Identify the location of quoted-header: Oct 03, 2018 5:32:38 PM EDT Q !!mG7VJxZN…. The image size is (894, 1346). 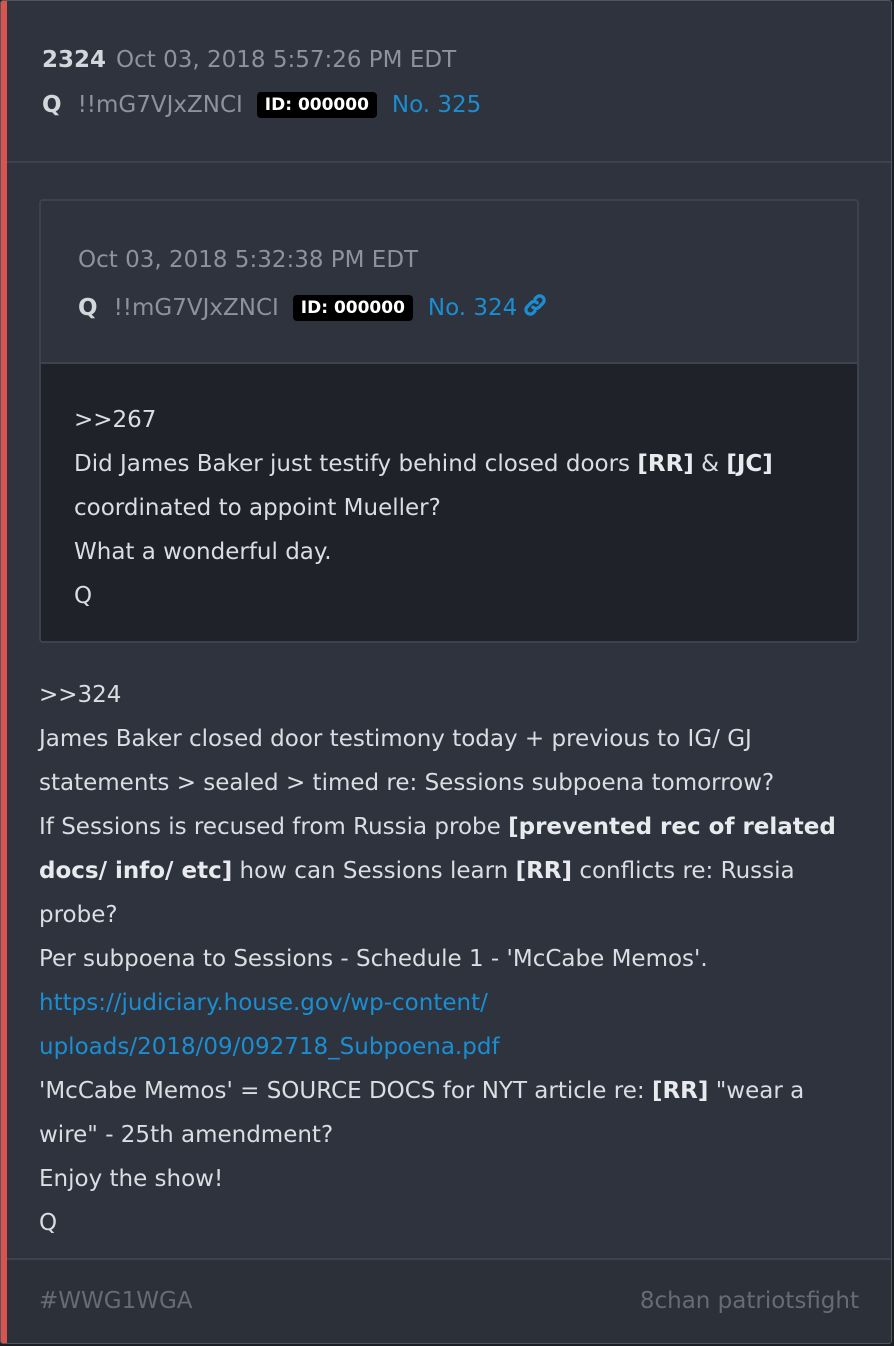
(449, 282).